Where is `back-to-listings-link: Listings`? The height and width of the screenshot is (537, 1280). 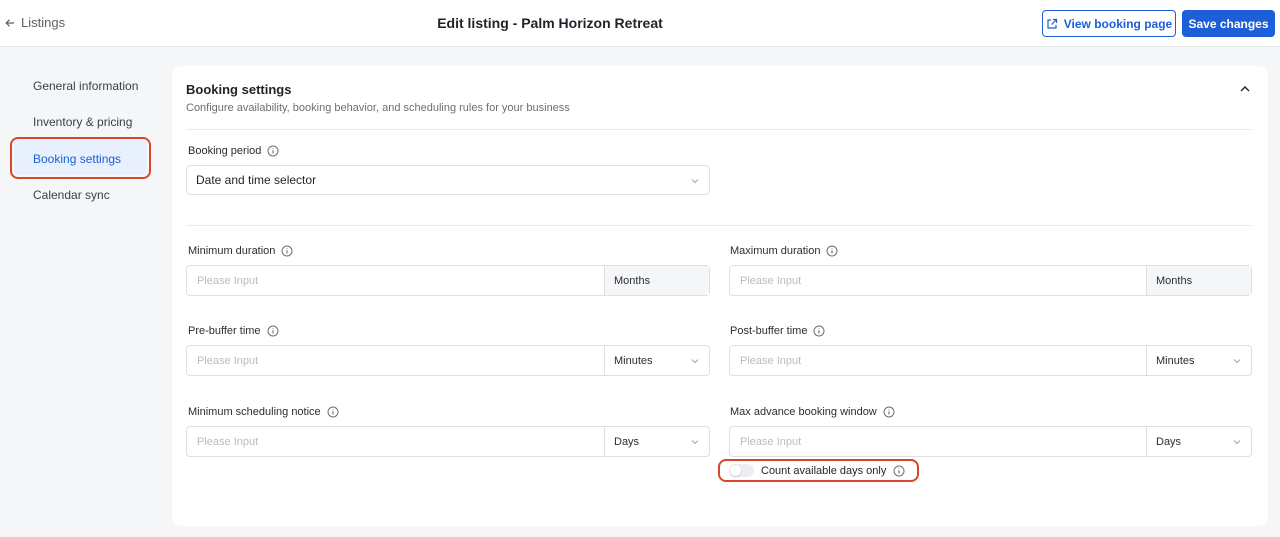
back-to-listings-link: Listings is located at coordinates (35, 22).